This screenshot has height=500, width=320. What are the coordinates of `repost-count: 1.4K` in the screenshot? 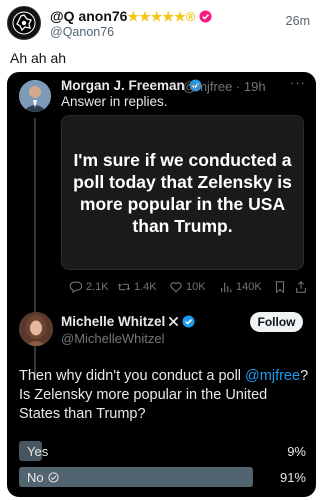 It's located at (145, 287).